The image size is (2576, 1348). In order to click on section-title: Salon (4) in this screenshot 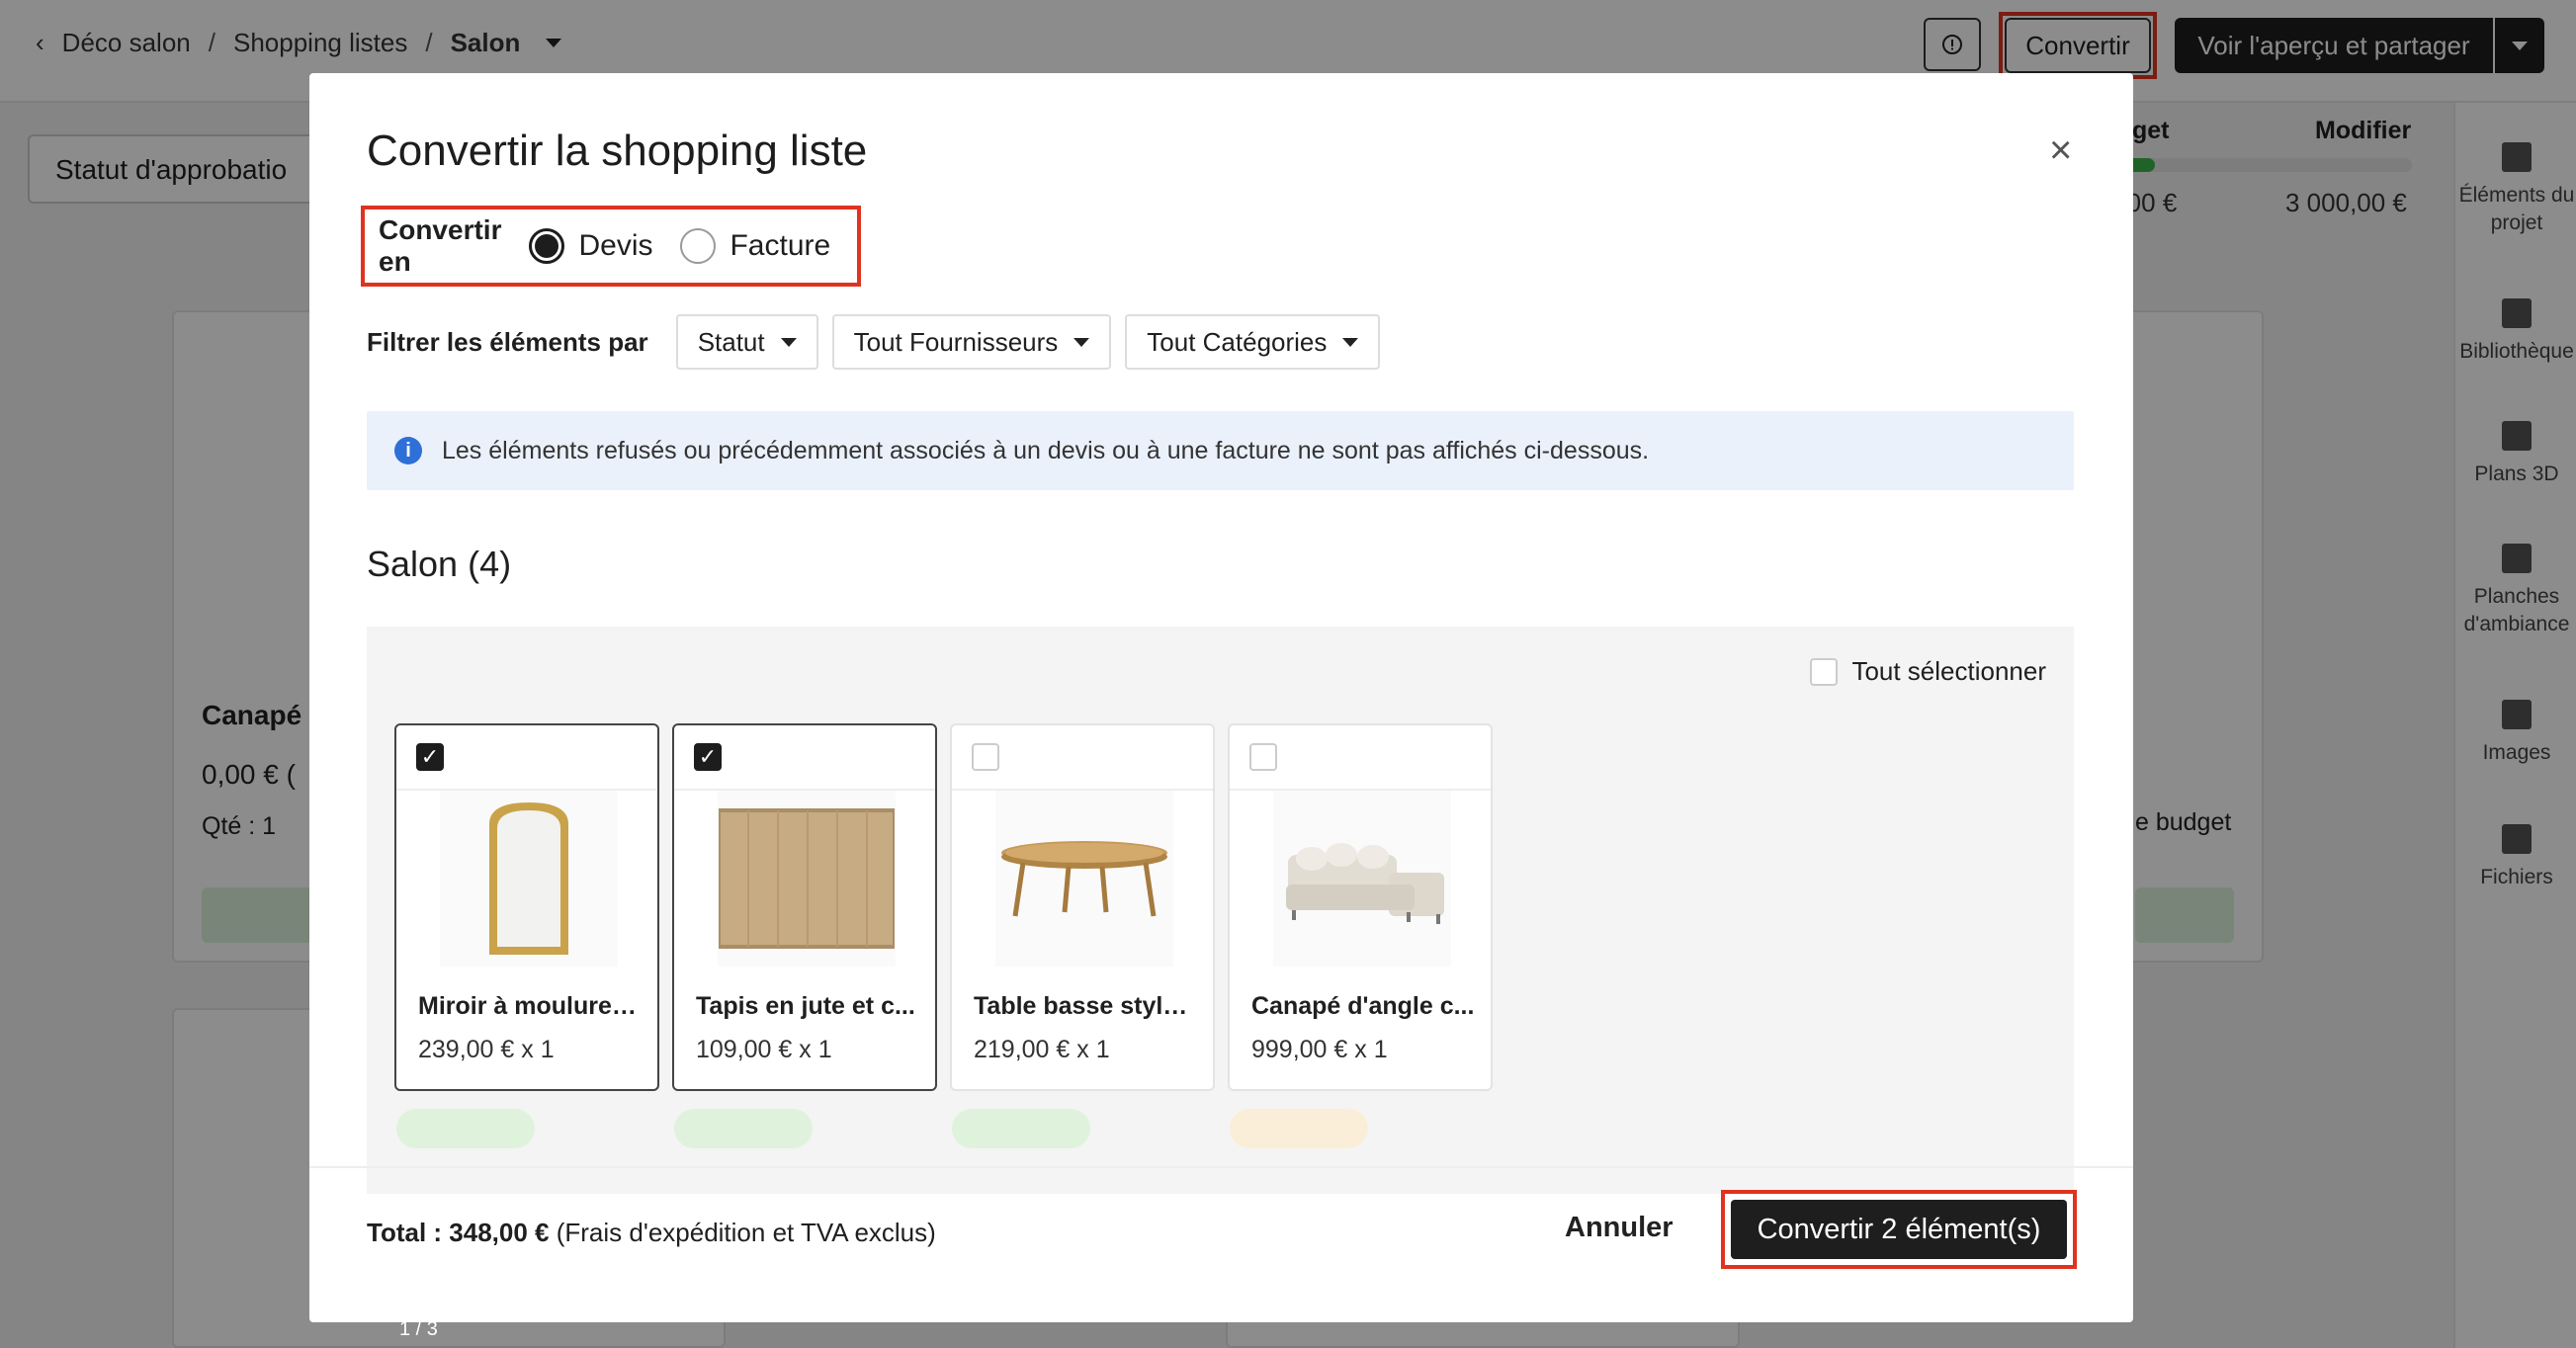, I will do `click(439, 564)`.